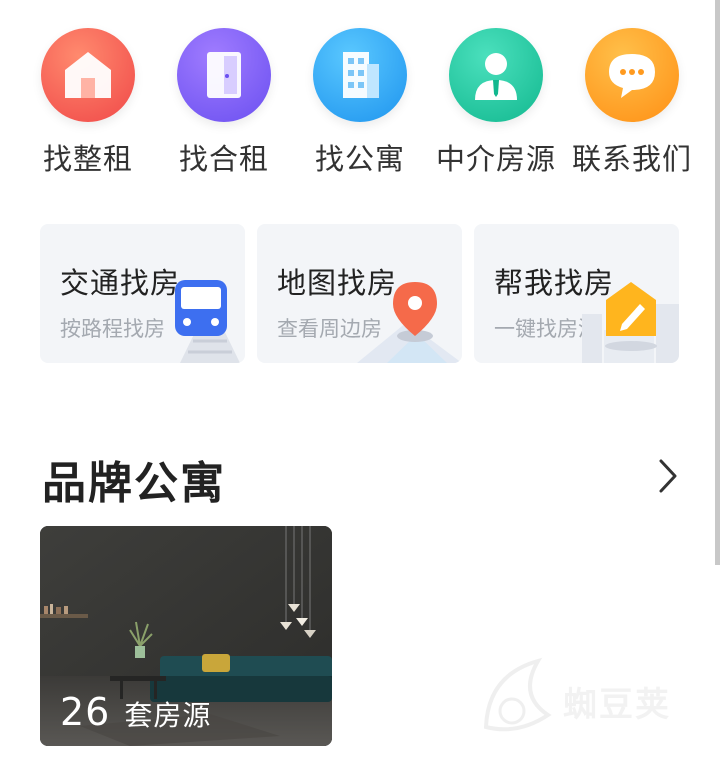  I want to click on pea-pod-logo-icon, so click(517, 694).